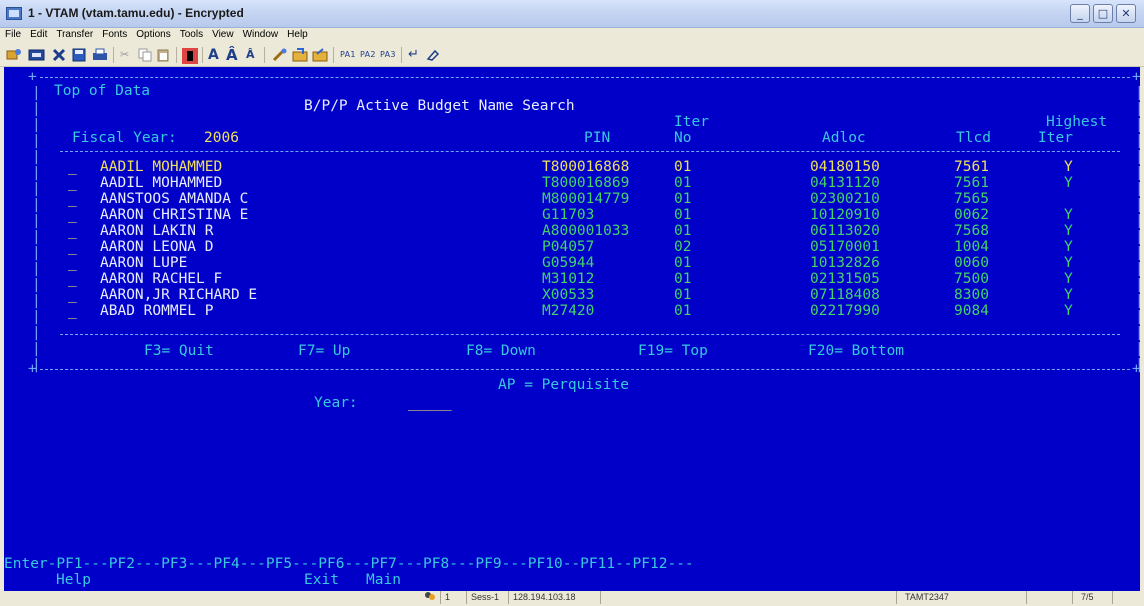 This screenshot has width=1144, height=606. I want to click on paste-icon, so click(163, 55).